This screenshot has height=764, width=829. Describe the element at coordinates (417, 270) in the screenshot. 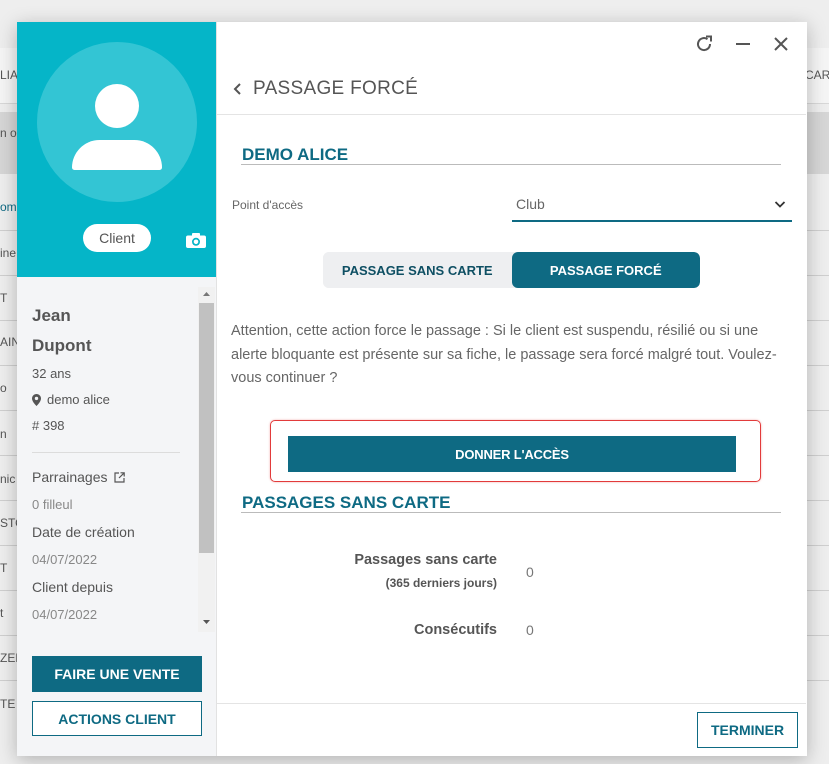

I see `tab-passage-sans-carte: PASSAGE SANS CARTE` at that location.